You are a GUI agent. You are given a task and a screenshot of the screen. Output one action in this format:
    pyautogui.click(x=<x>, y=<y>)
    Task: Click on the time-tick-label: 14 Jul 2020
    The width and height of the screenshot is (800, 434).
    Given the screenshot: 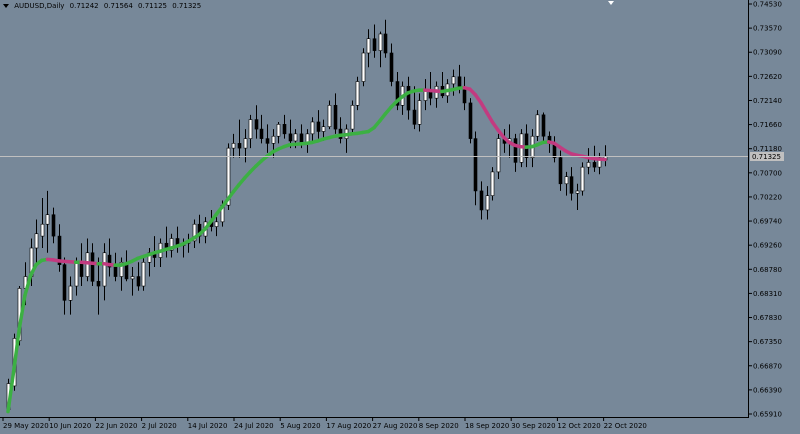 What is the action you would take?
    pyautogui.click(x=208, y=426)
    